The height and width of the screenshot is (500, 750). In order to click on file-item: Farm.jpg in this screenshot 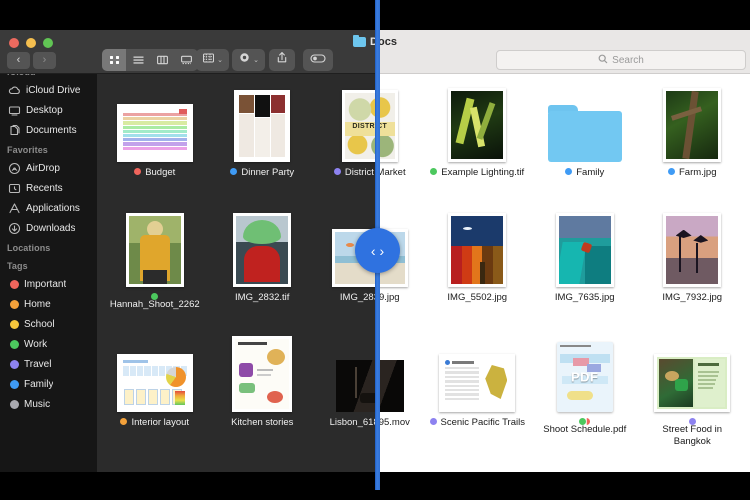, I will do `click(693, 142)`.